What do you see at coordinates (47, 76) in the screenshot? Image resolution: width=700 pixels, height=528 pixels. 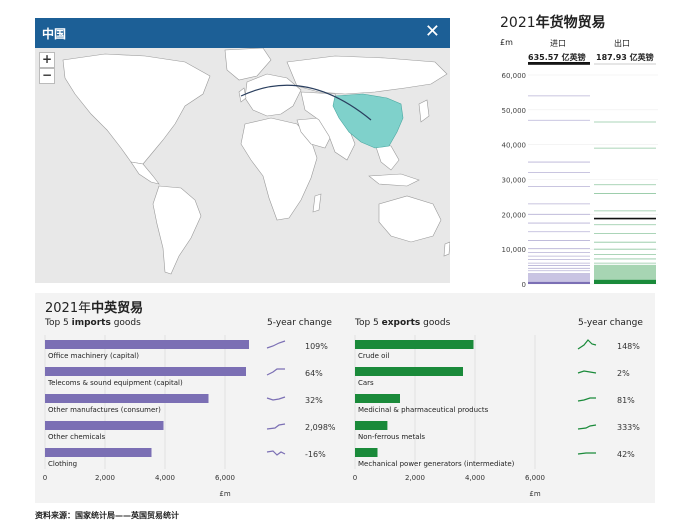 I see `zoom-out-button: −` at bounding box center [47, 76].